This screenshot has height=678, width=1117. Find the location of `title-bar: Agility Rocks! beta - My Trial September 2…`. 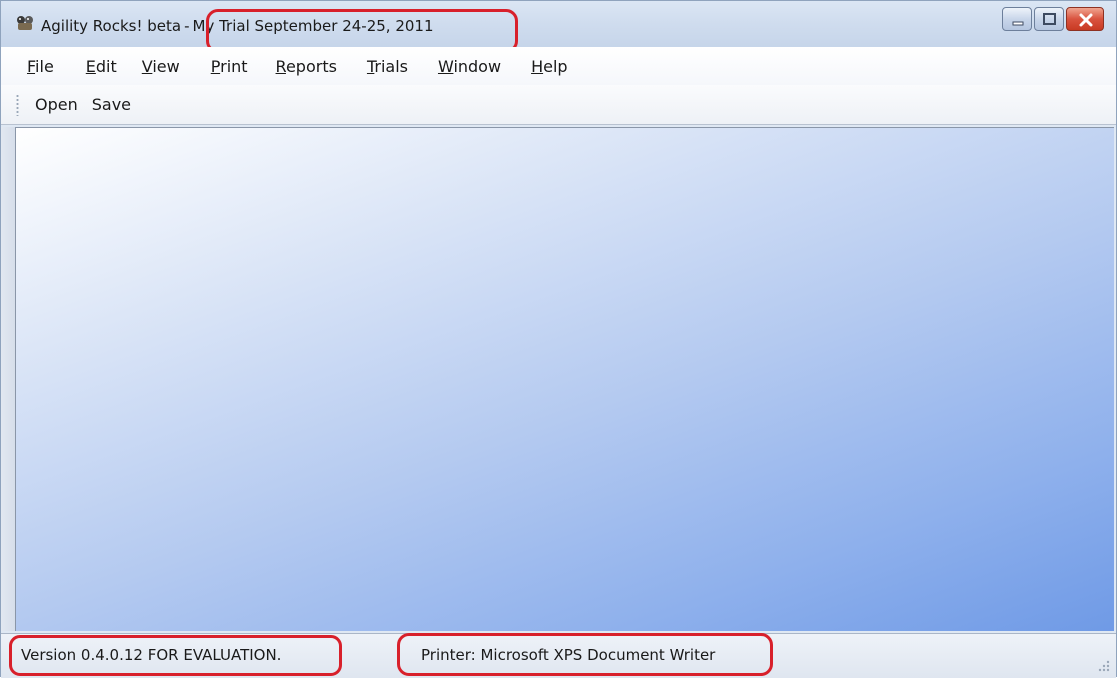

title-bar: Agility Rocks! beta - My Trial September 2… is located at coordinates (558, 24).